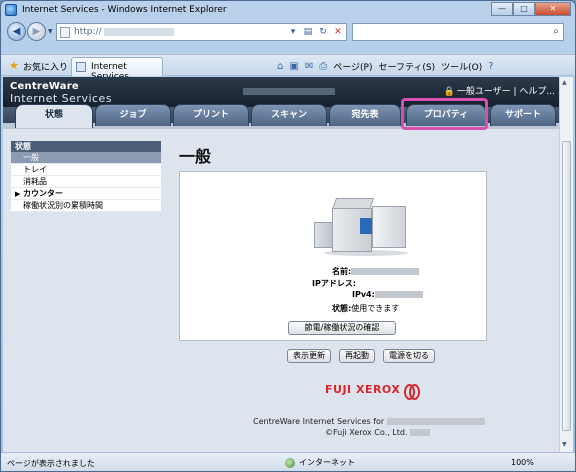 Image resolution: width=576 pixels, height=472 pixels. Describe the element at coordinates (446, 115) in the screenshot. I see `tab-properties: プロパティ` at that location.